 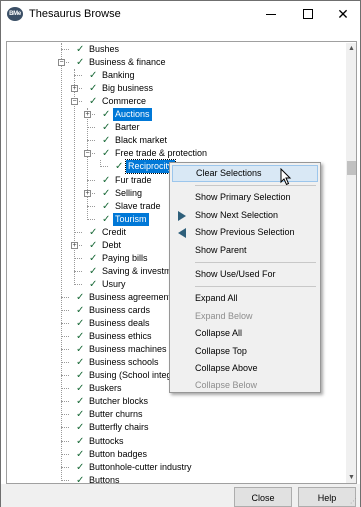 What do you see at coordinates (127, 88) in the screenshot?
I see `tree-item-label: Big business` at bounding box center [127, 88].